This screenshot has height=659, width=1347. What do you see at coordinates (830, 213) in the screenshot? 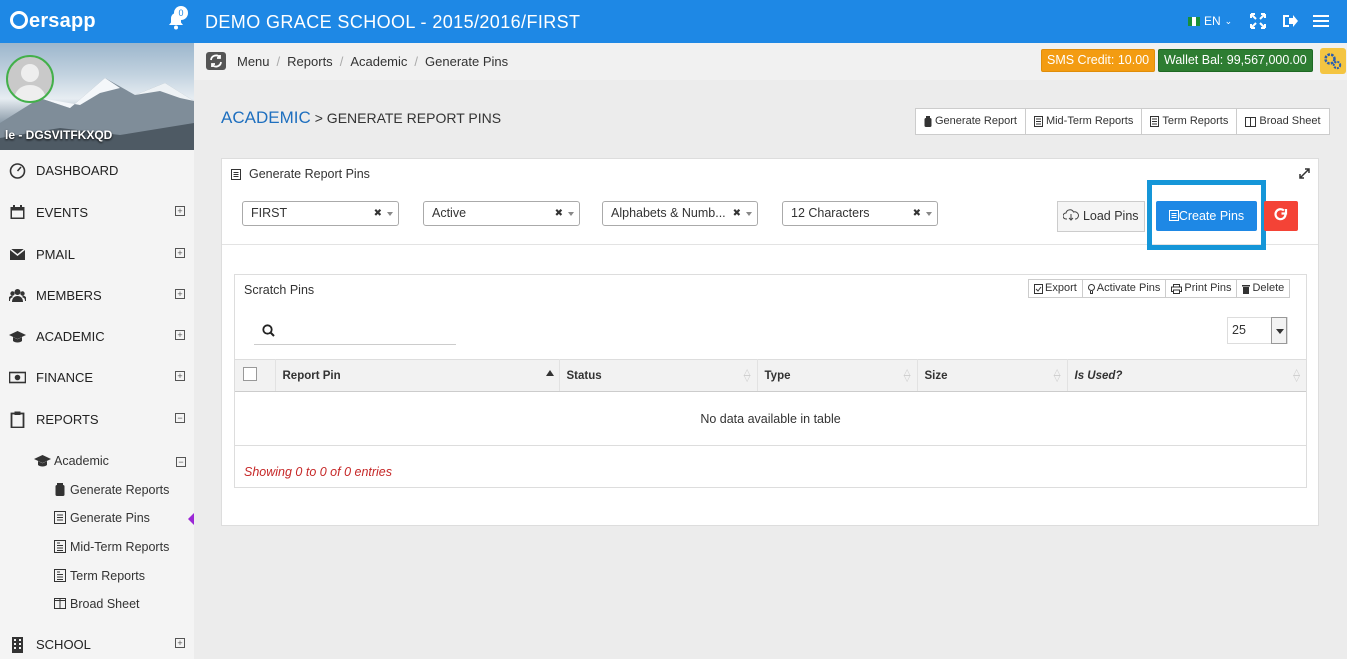
I see `select-value: 12 Characters` at bounding box center [830, 213].